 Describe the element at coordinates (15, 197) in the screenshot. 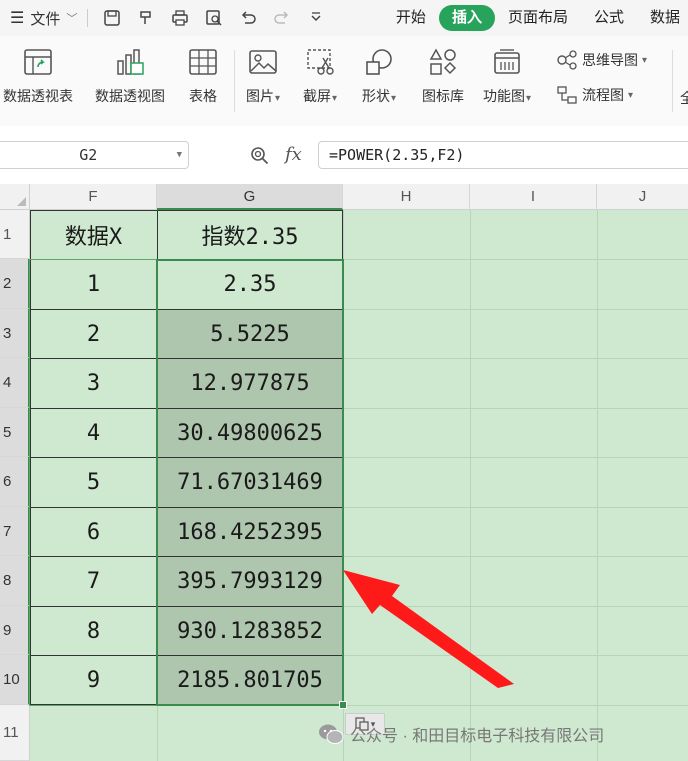

I see `select-all-button` at that location.